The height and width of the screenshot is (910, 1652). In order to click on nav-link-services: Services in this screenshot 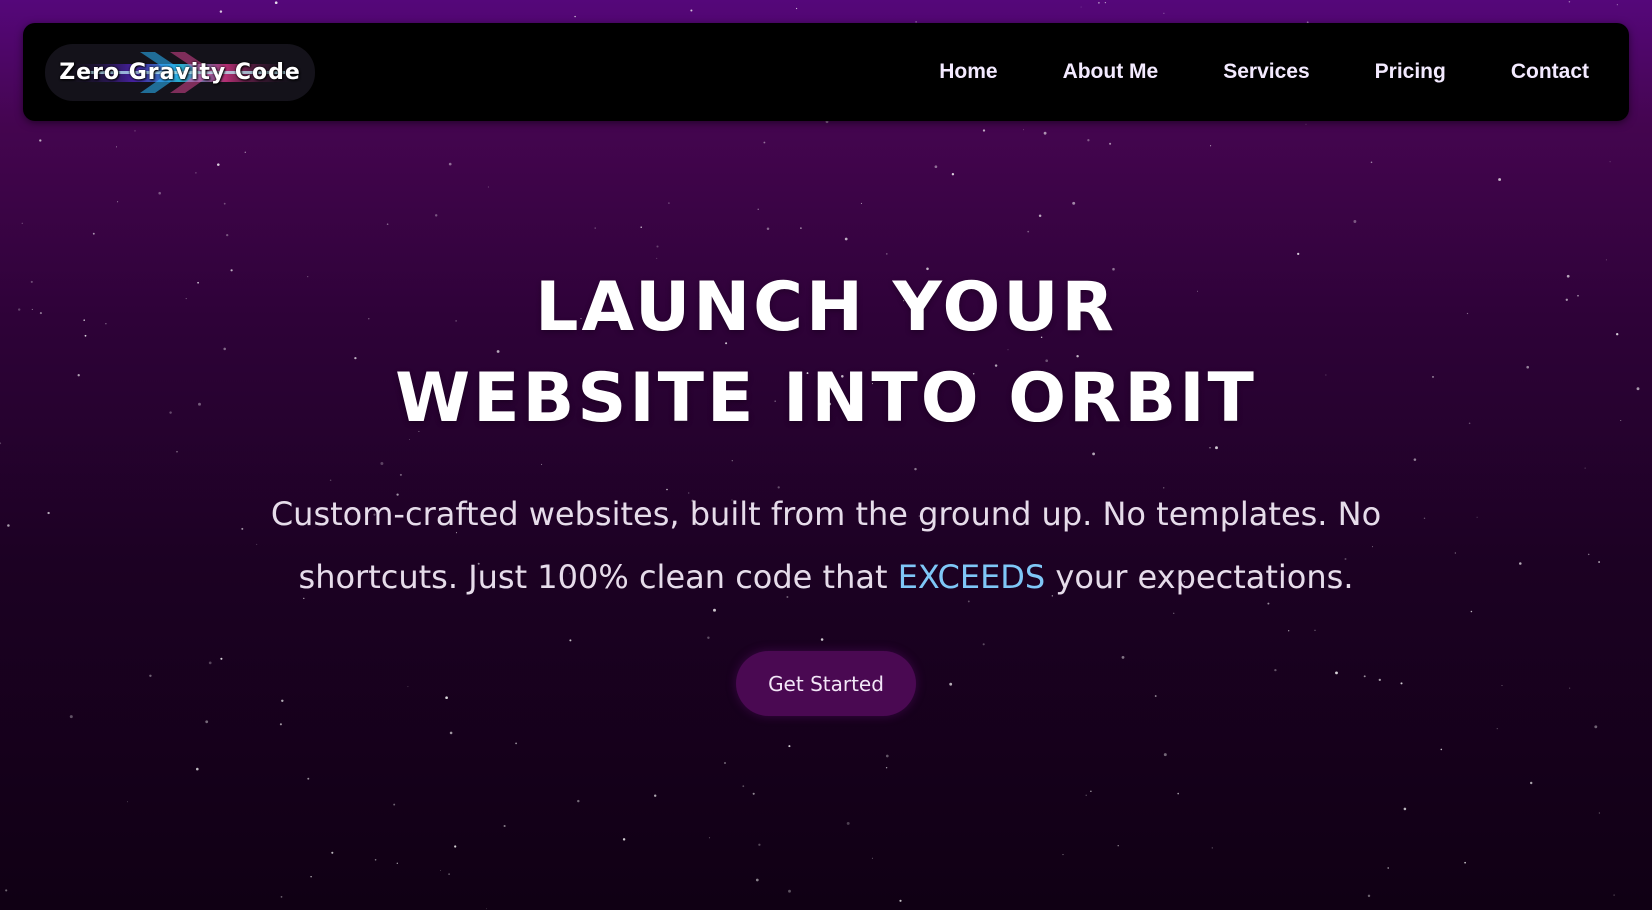, I will do `click(1266, 72)`.